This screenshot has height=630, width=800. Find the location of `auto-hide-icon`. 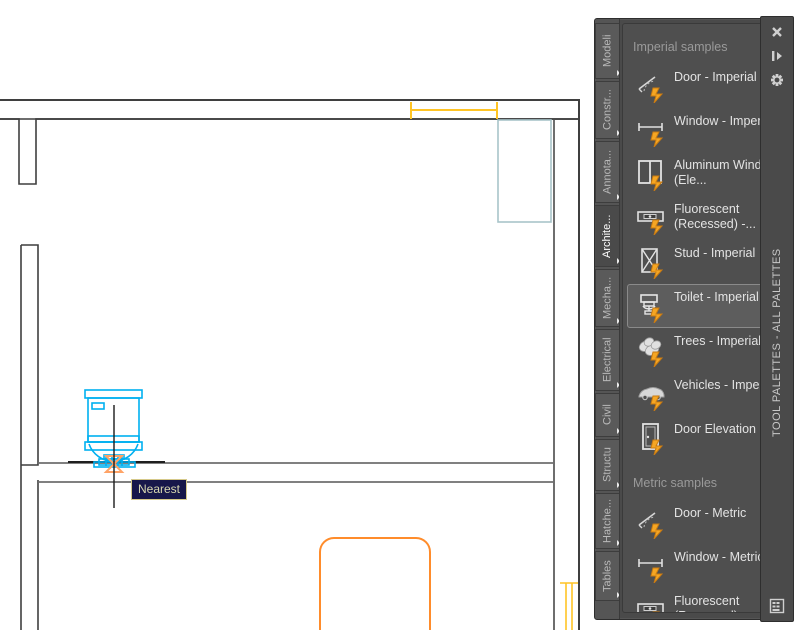

auto-hide-icon is located at coordinates (777, 56).